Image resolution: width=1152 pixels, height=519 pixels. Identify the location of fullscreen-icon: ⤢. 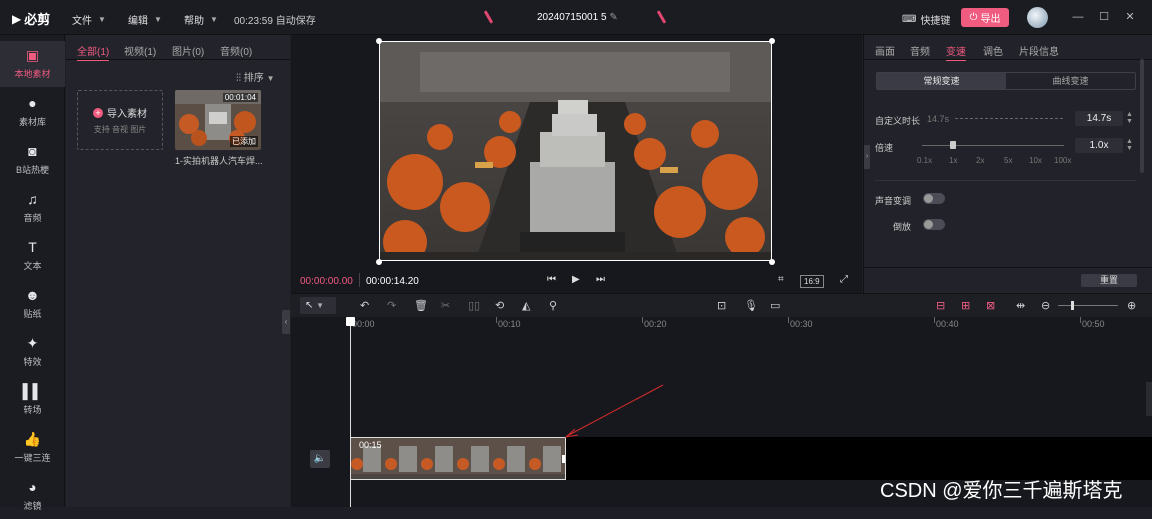
(844, 279).